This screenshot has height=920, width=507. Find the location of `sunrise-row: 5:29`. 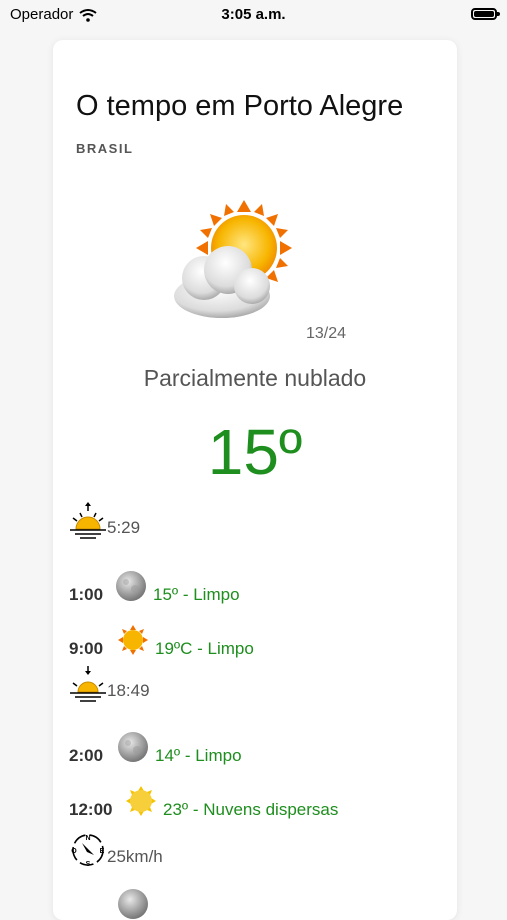

sunrise-row: 5:29 is located at coordinates (105, 520).